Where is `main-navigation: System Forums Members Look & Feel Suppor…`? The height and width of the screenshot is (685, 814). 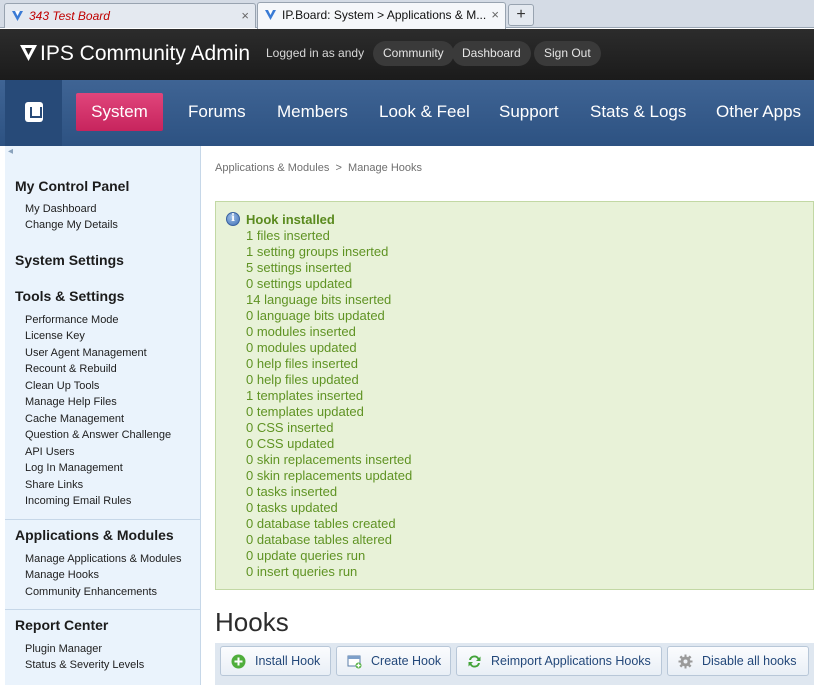 main-navigation: System Forums Members Look & Feel Suppor… is located at coordinates (407, 113).